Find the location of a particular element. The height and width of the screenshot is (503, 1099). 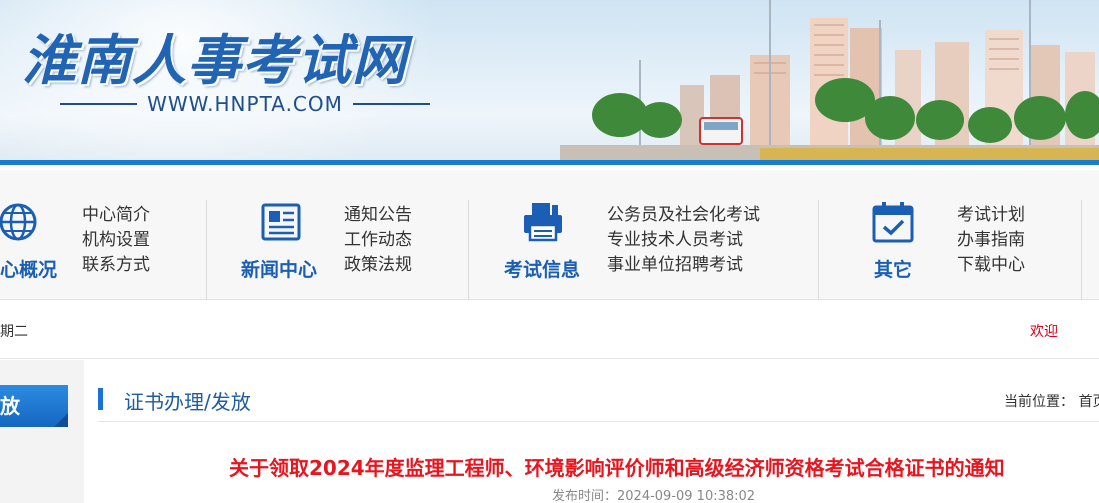

welcome-text: 欢迎 is located at coordinates (1044, 332).